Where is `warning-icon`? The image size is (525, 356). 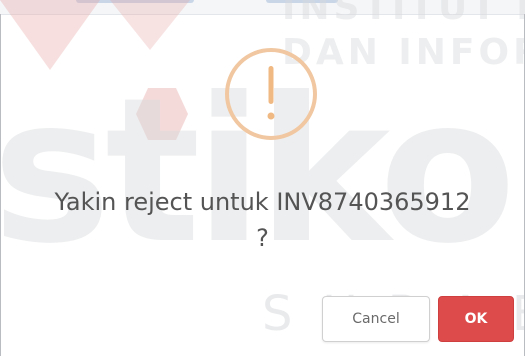
warning-icon is located at coordinates (271, 94).